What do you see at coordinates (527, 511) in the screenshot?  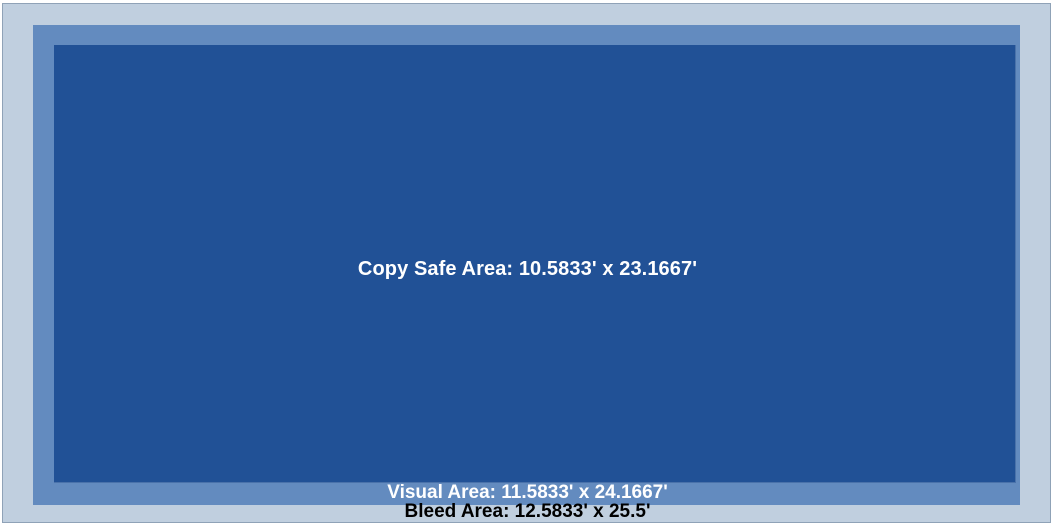 I see `bleed-area-label: Bleed Area: 12.5833' x 25.5'` at bounding box center [527, 511].